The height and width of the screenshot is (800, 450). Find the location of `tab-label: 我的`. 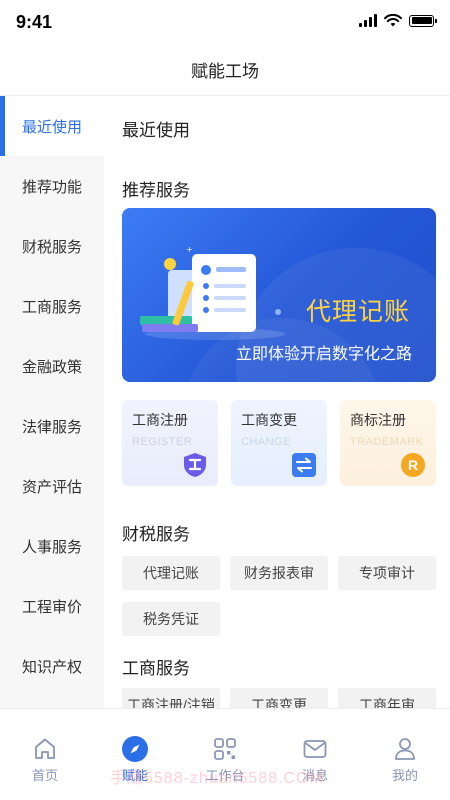

tab-label: 我的 is located at coordinates (404, 775).